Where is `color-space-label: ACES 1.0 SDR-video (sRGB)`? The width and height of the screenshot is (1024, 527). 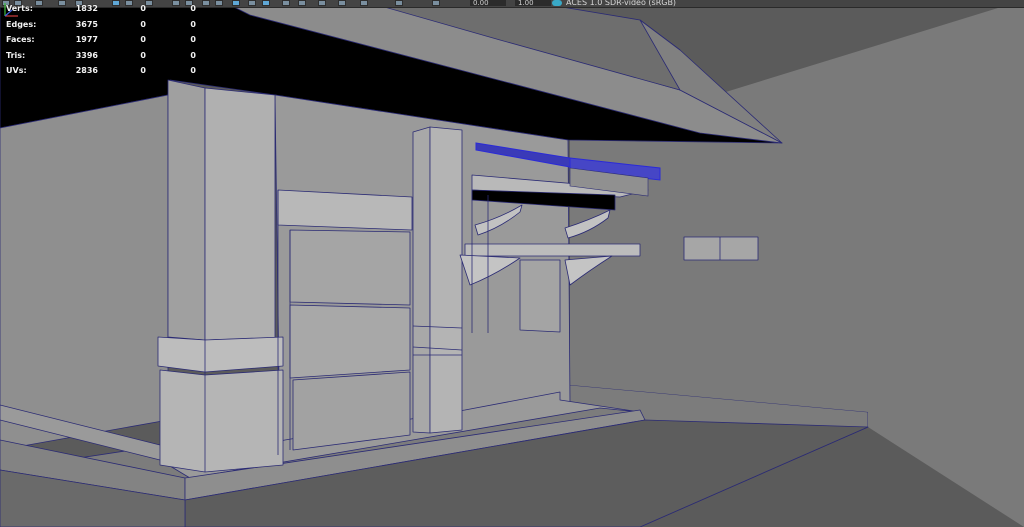 color-space-label: ACES 1.0 SDR-video (sRGB) is located at coordinates (621, 3).